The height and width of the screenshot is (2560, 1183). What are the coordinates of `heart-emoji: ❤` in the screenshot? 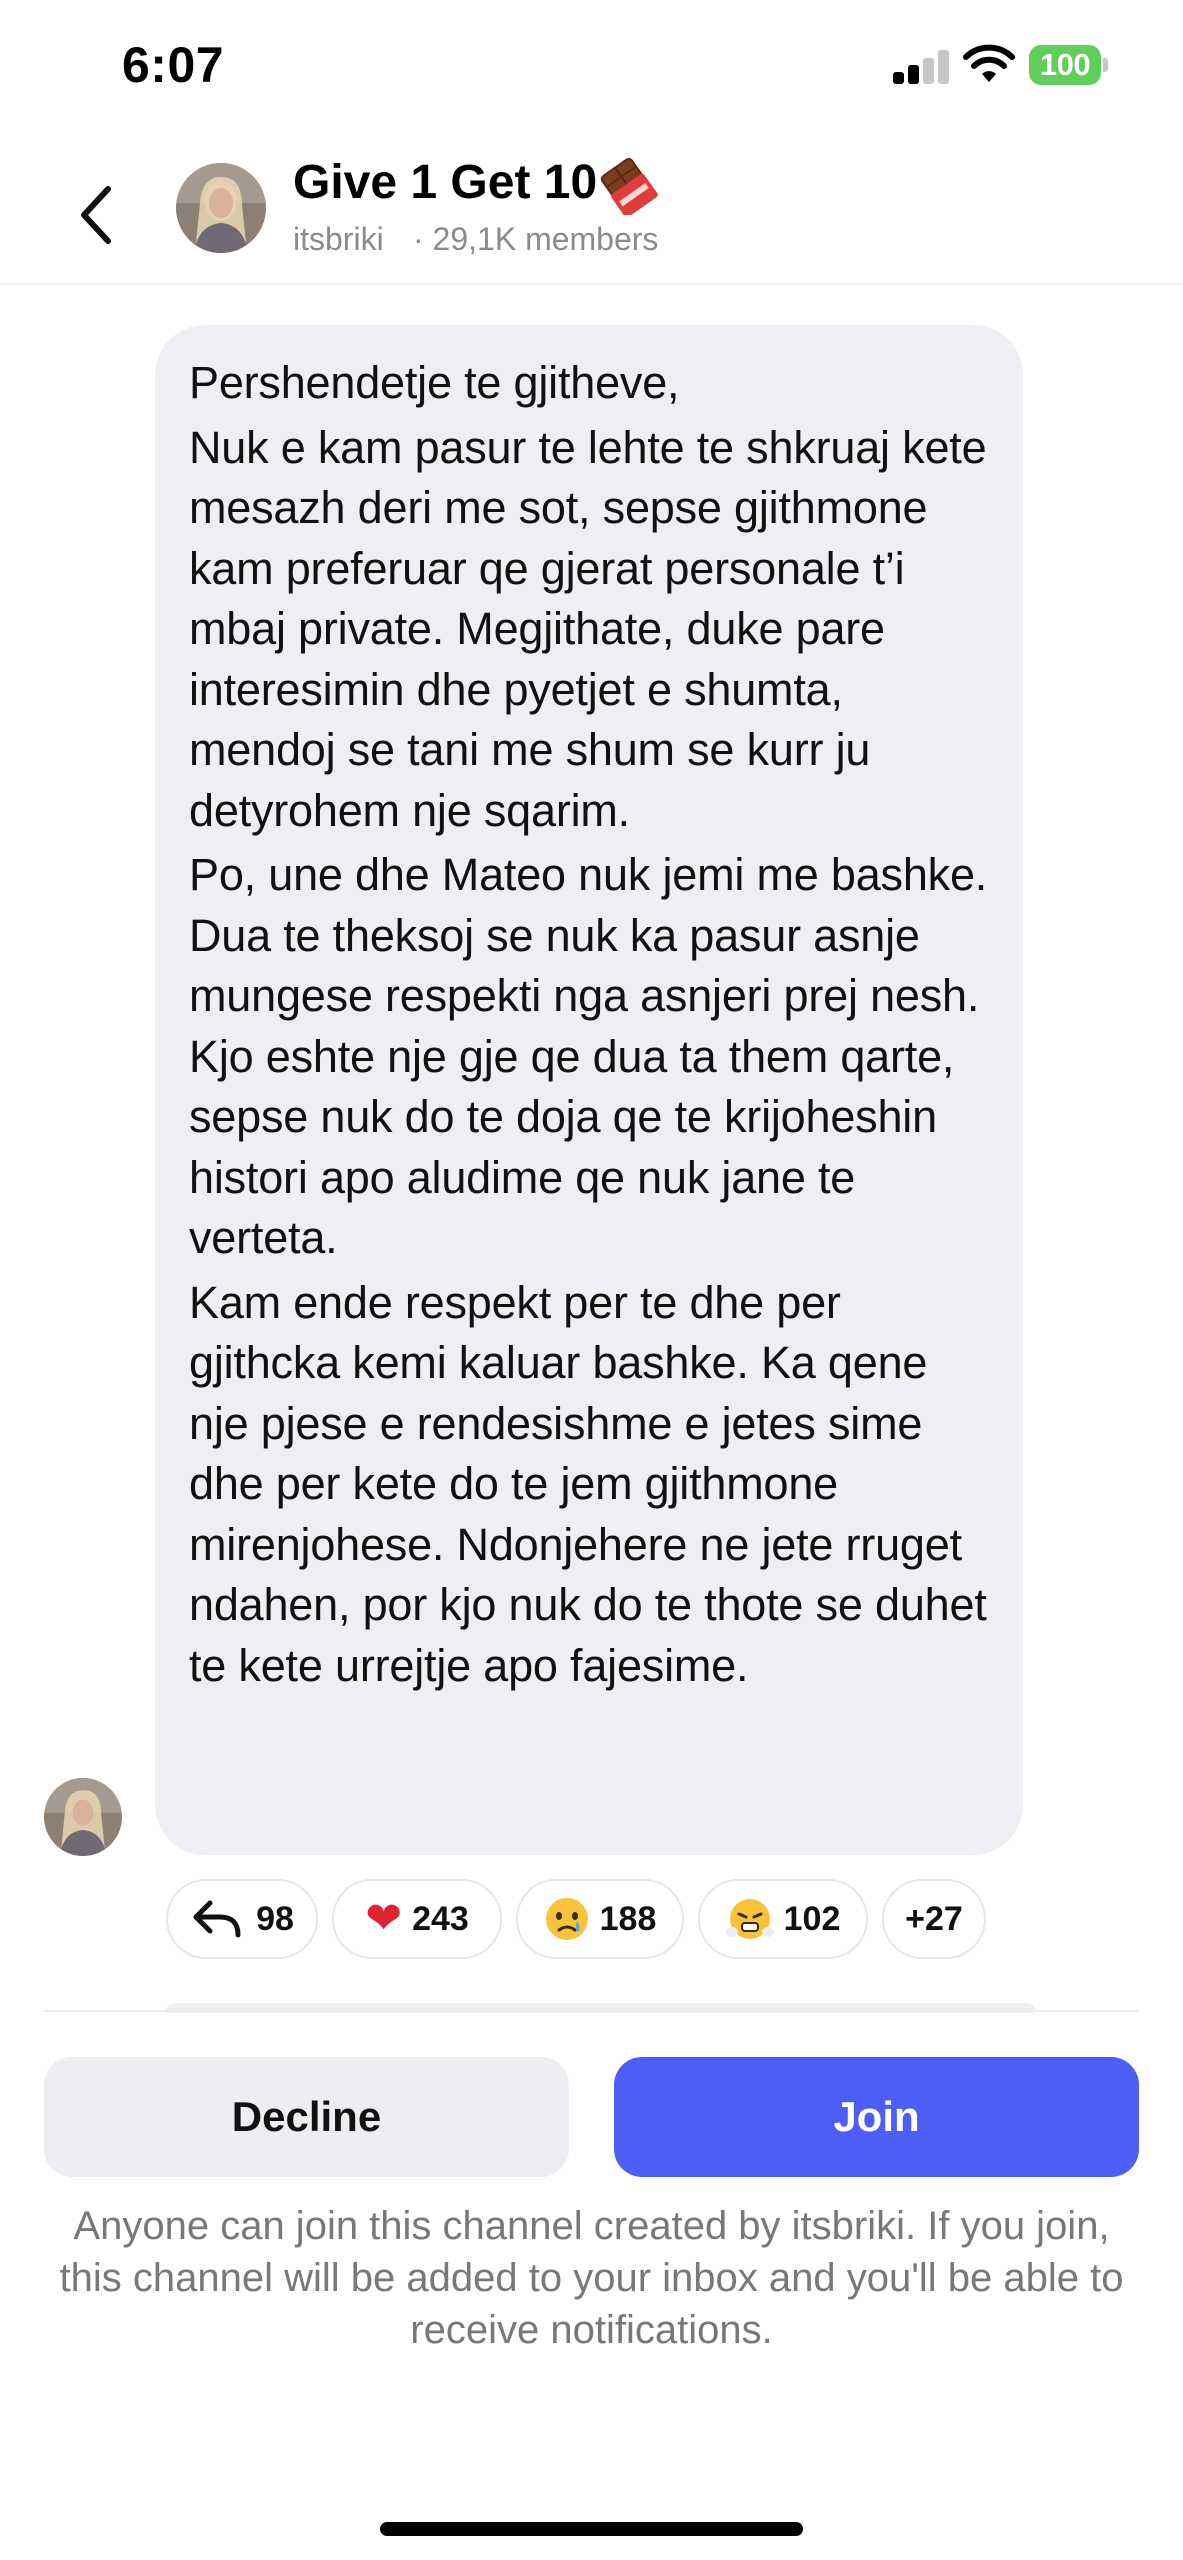 It's located at (384, 1918).